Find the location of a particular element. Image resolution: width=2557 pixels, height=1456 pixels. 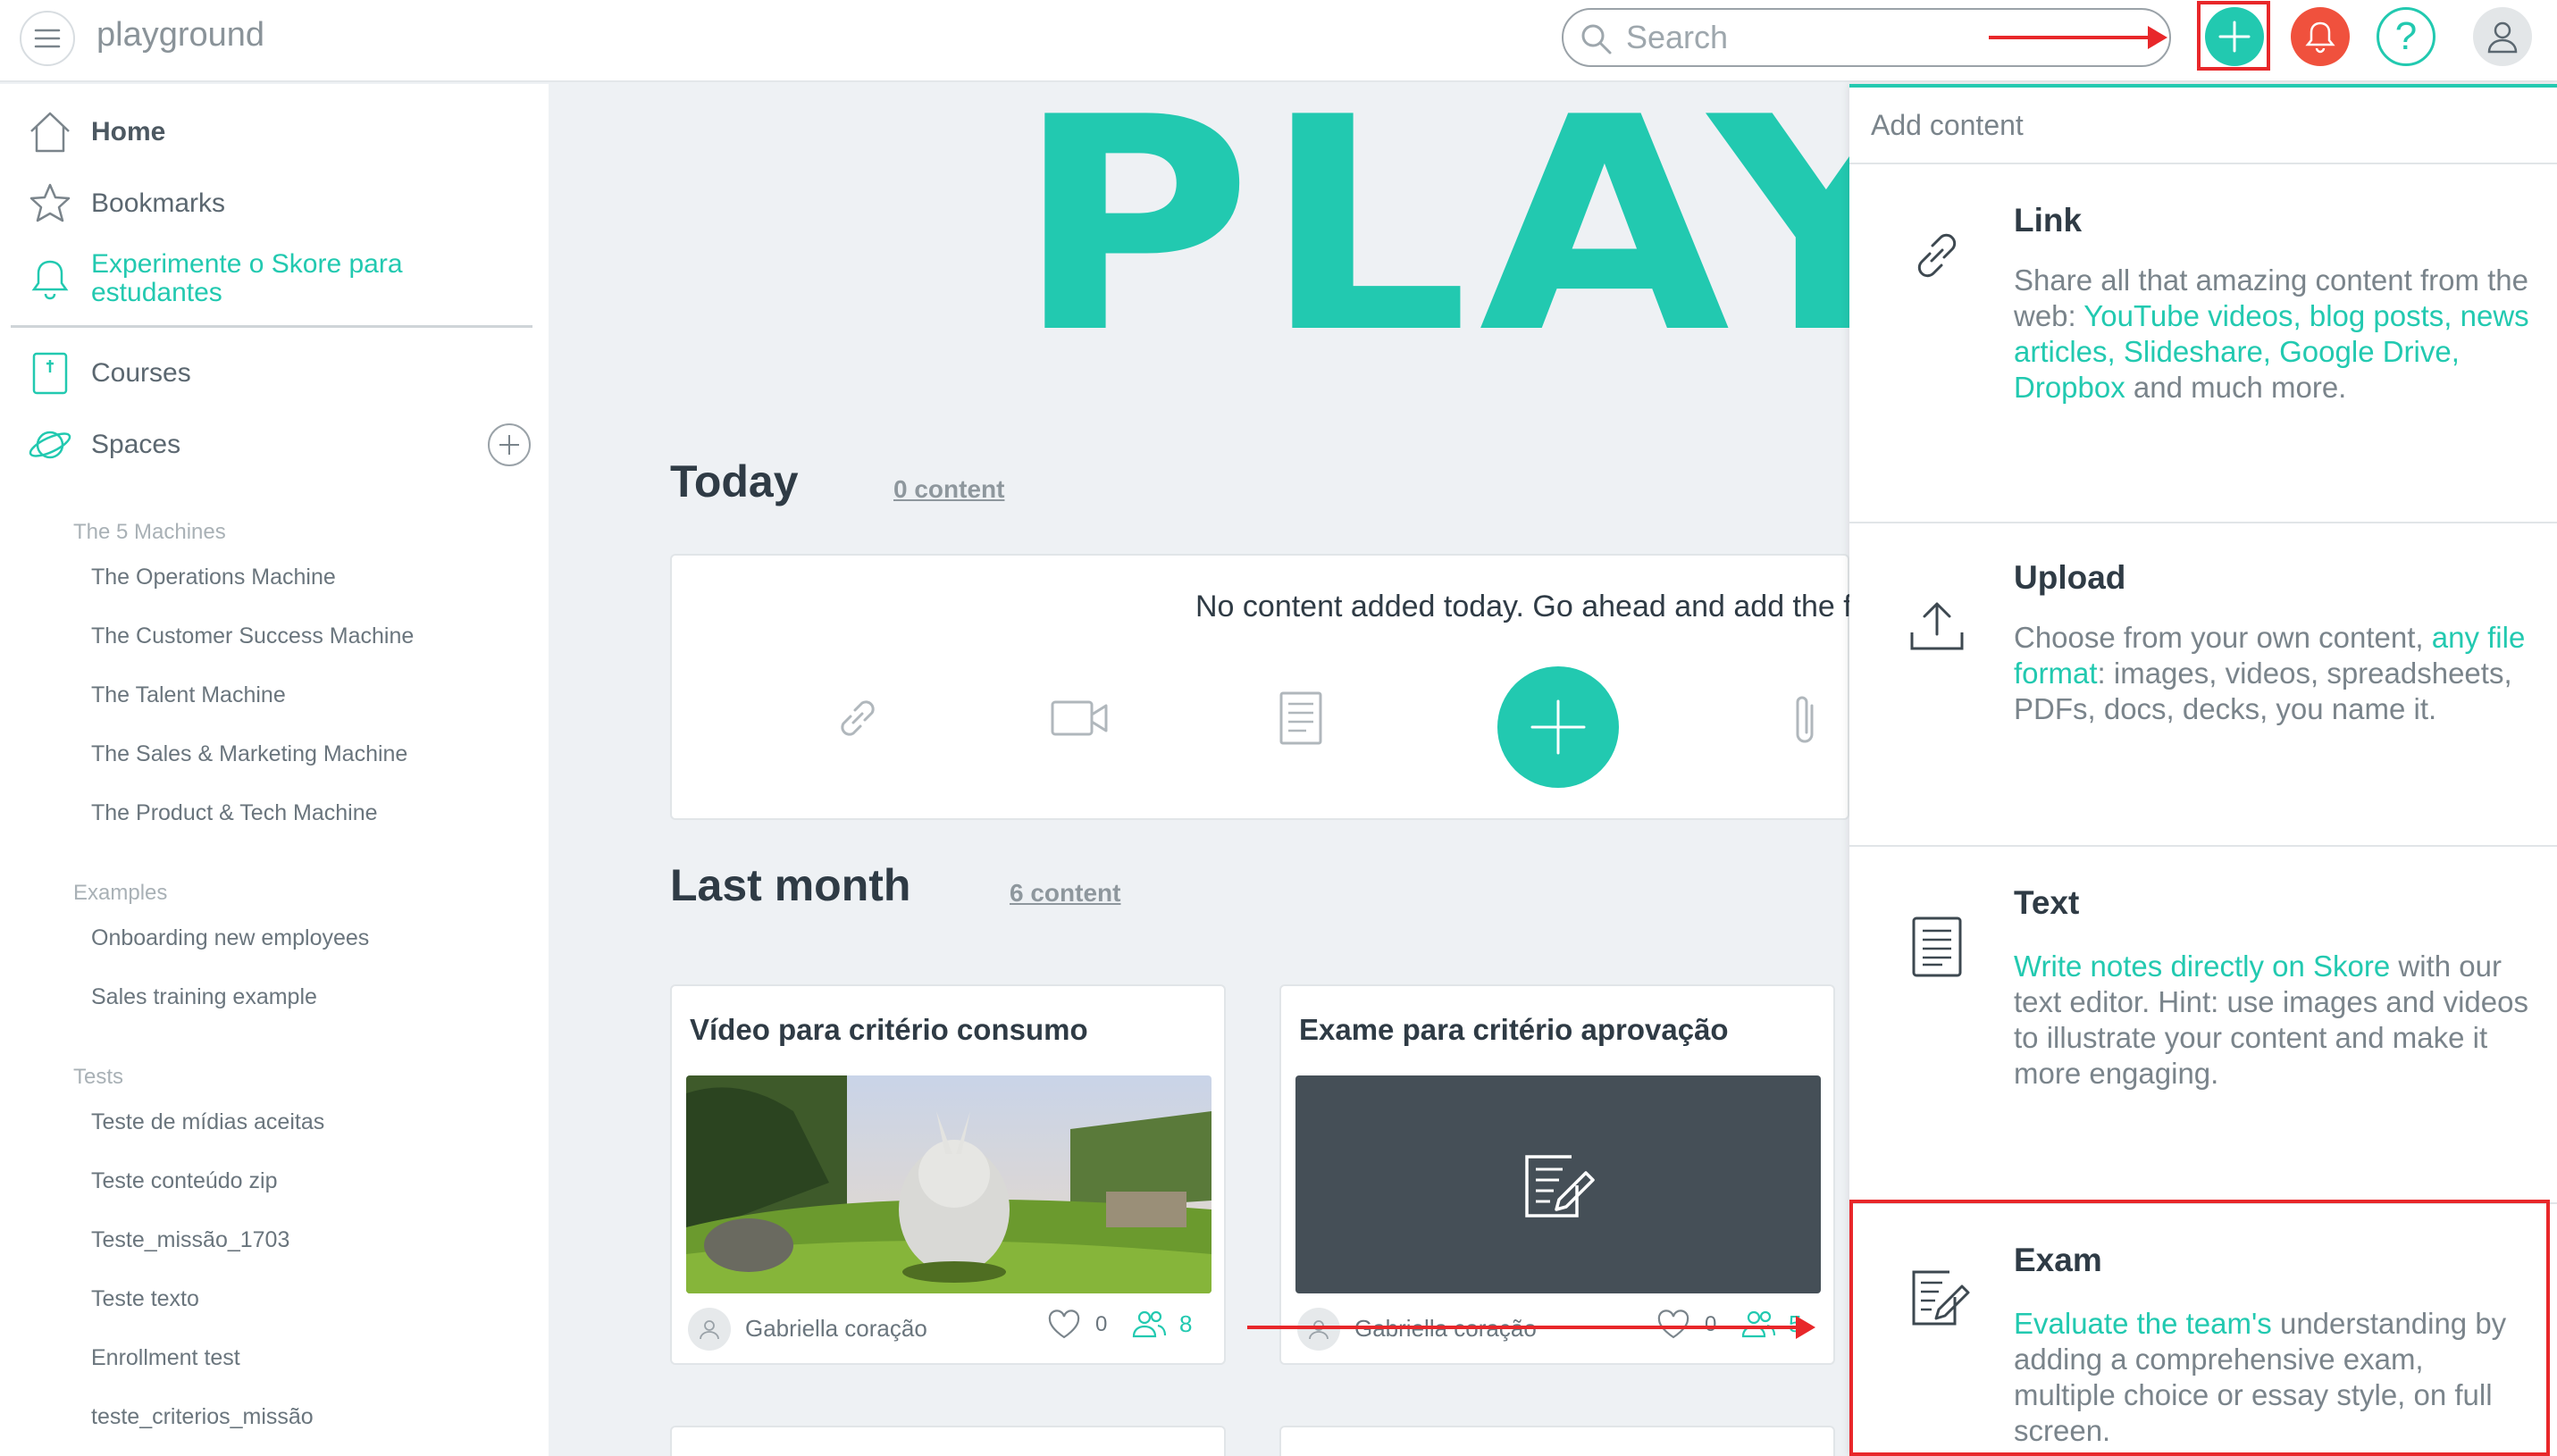

card-title: Exame para critério aprovação is located at coordinates (1514, 1029).